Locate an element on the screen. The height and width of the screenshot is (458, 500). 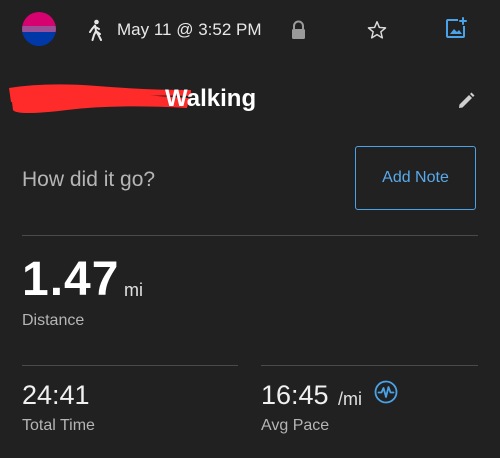
total-time-value: 24:41 is located at coordinates (56, 395).